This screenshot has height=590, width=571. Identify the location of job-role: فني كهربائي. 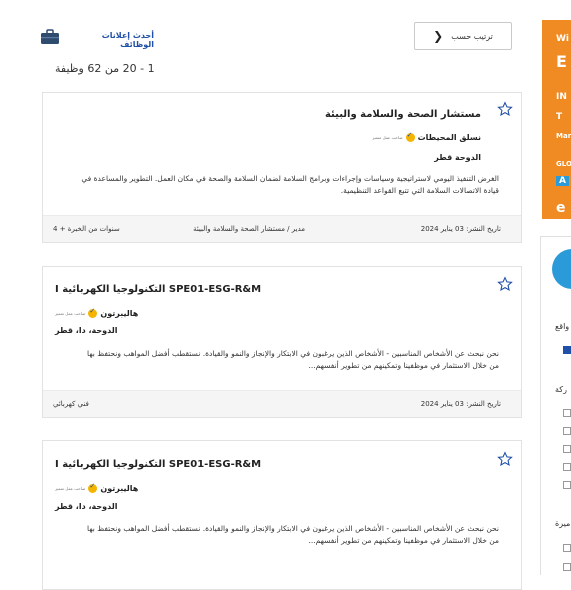
(71, 404).